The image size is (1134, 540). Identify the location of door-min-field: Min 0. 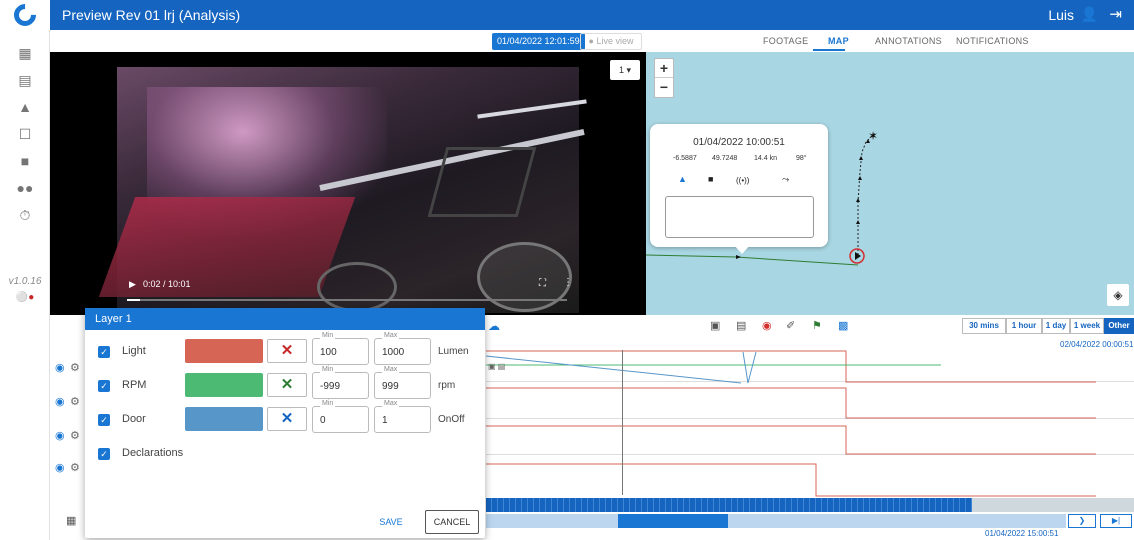
(340, 416).